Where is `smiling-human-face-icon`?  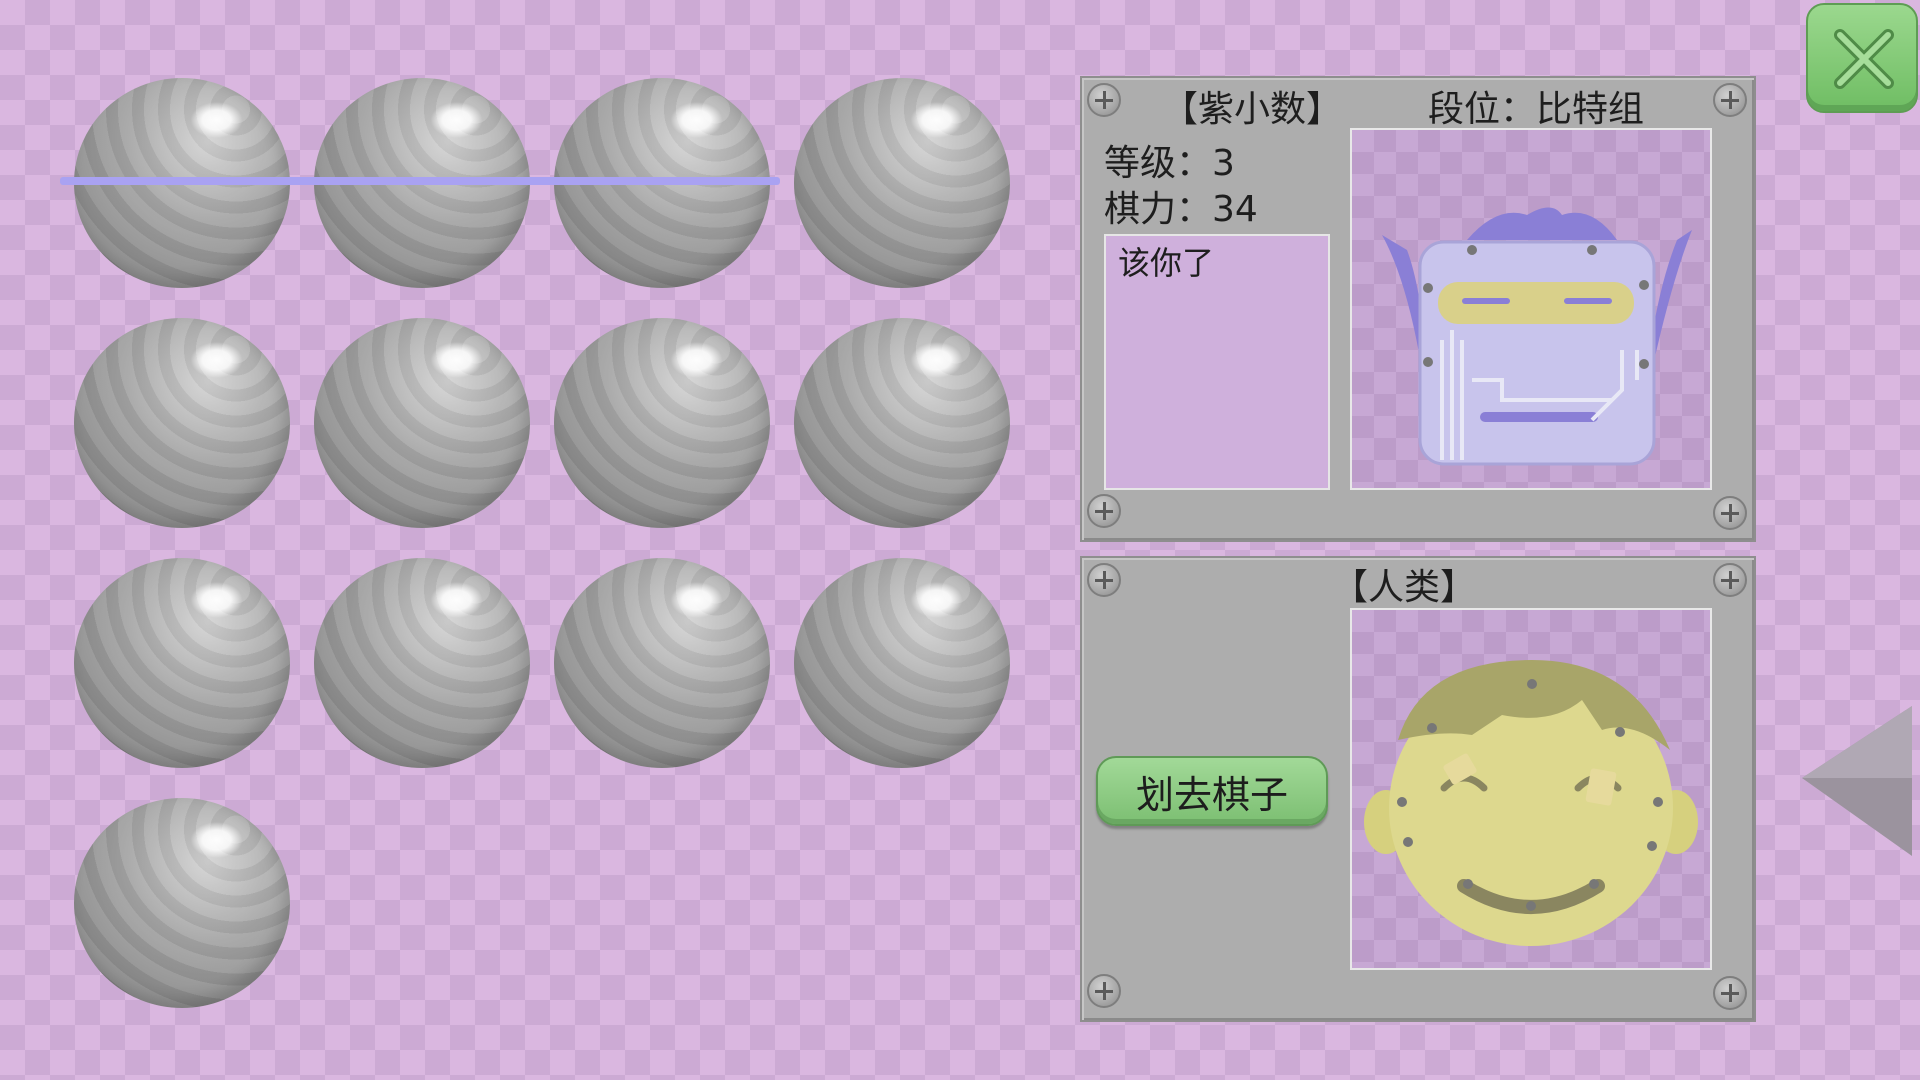
smiling-human-face-icon is located at coordinates (1531, 803).